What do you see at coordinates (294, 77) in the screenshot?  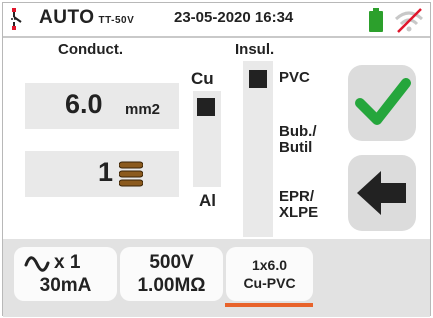 I see `insulation-option-pvc: PVC` at bounding box center [294, 77].